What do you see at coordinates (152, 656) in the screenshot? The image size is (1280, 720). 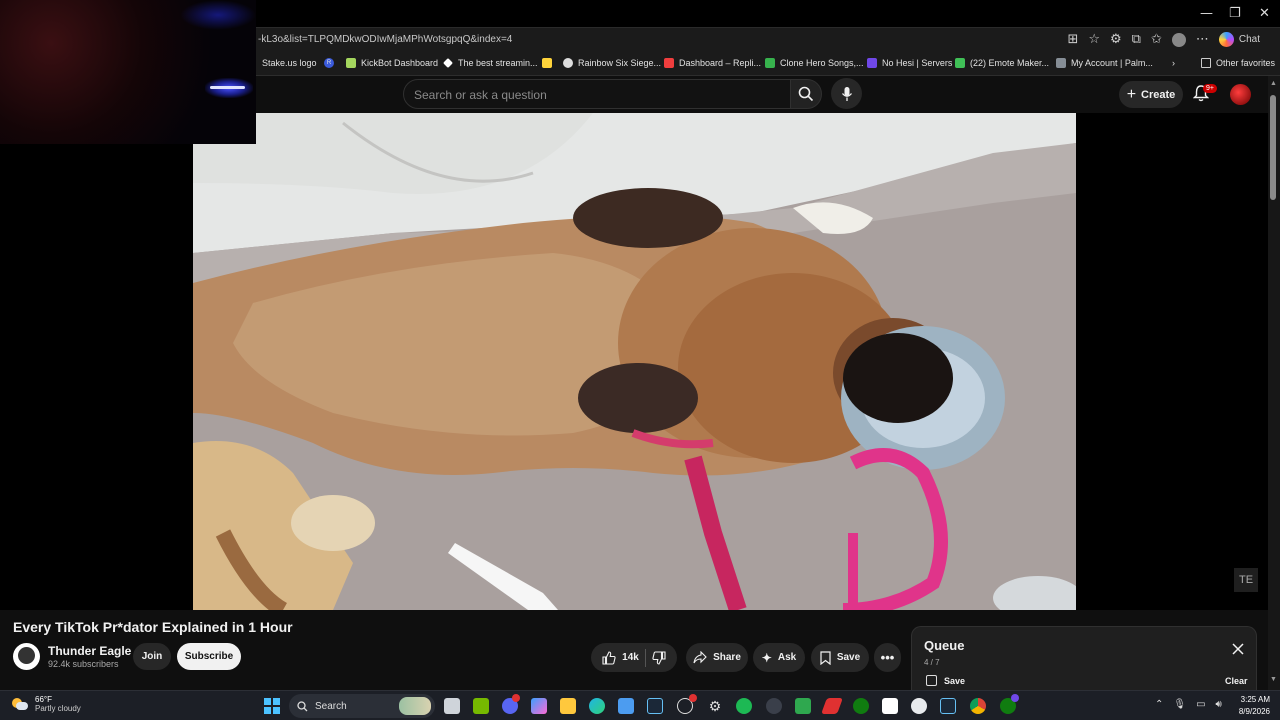 I see `join-button: Join` at bounding box center [152, 656].